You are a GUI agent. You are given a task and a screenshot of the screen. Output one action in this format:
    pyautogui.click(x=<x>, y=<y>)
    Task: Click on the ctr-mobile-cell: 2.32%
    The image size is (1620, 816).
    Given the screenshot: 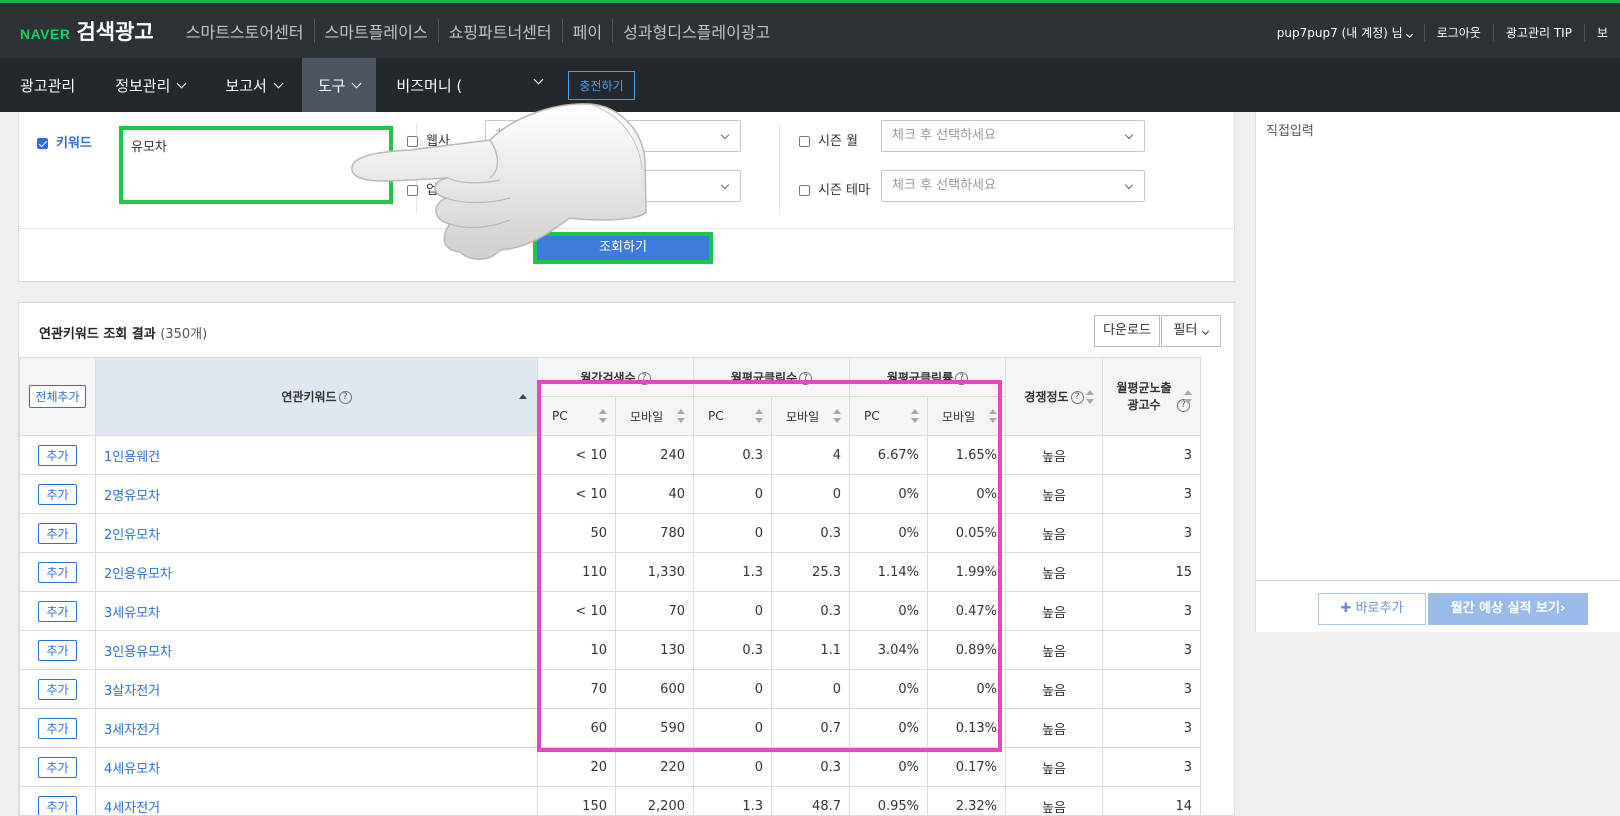 What is the action you would take?
    pyautogui.click(x=966, y=800)
    